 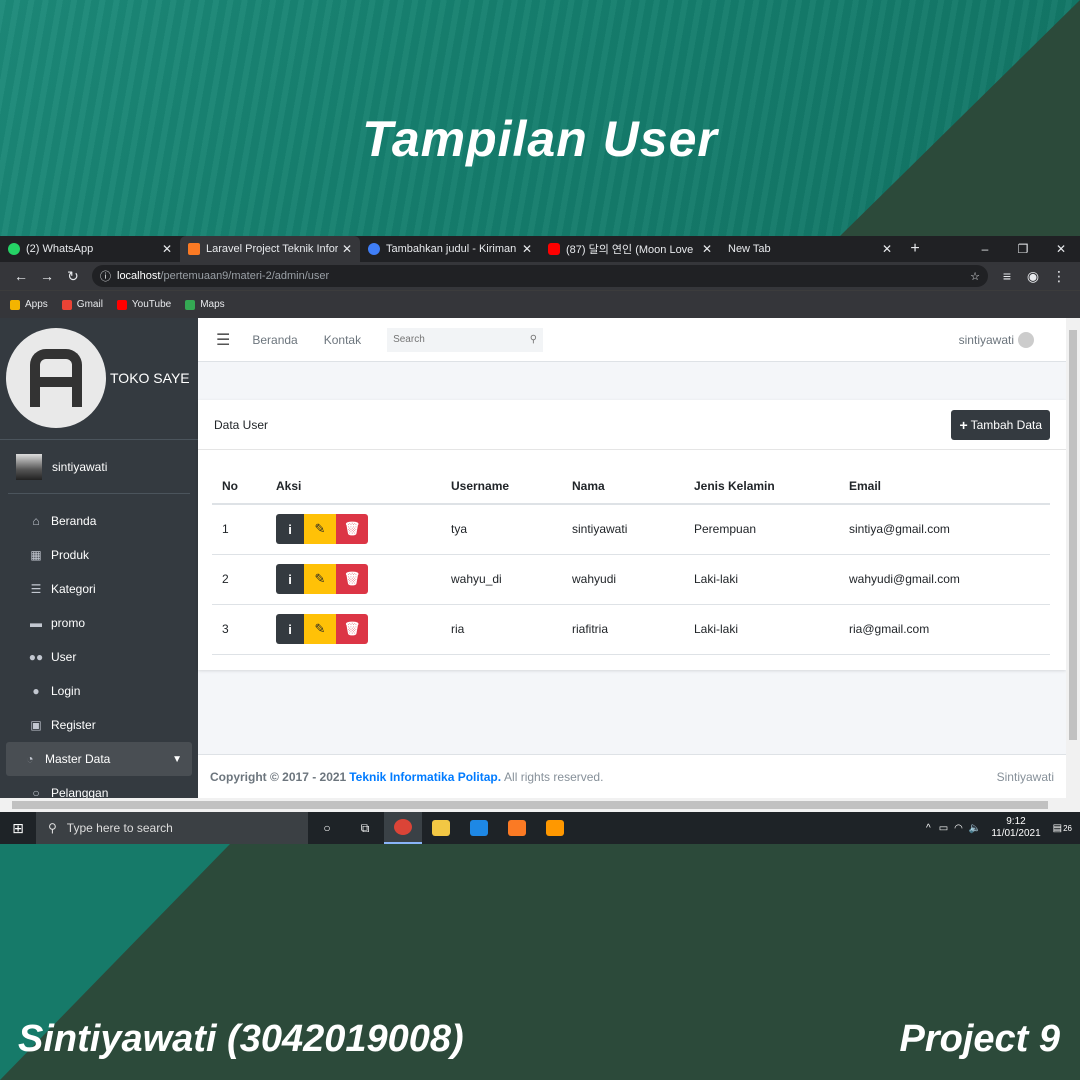 What do you see at coordinates (403, 828) in the screenshot?
I see `chrome-icon` at bounding box center [403, 828].